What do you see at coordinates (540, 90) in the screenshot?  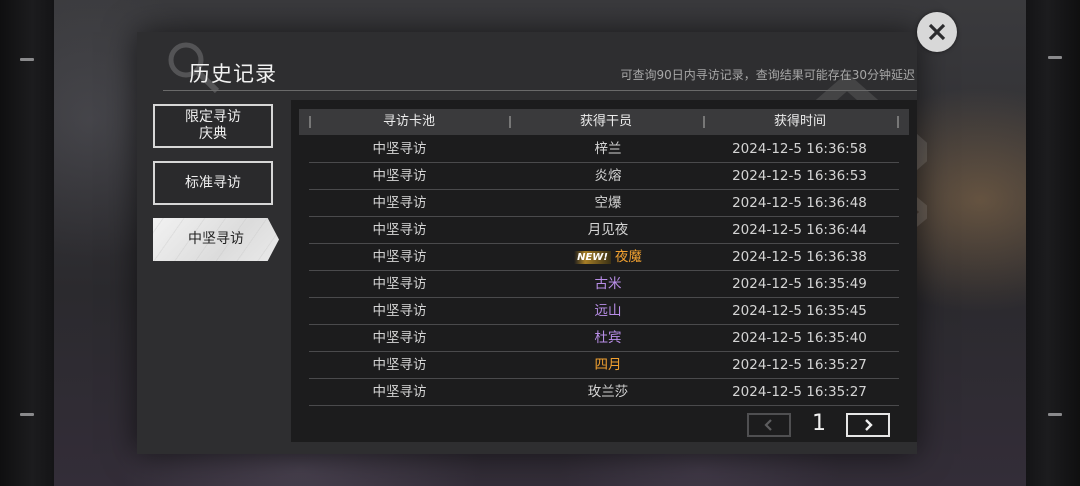 I see `title-divider` at bounding box center [540, 90].